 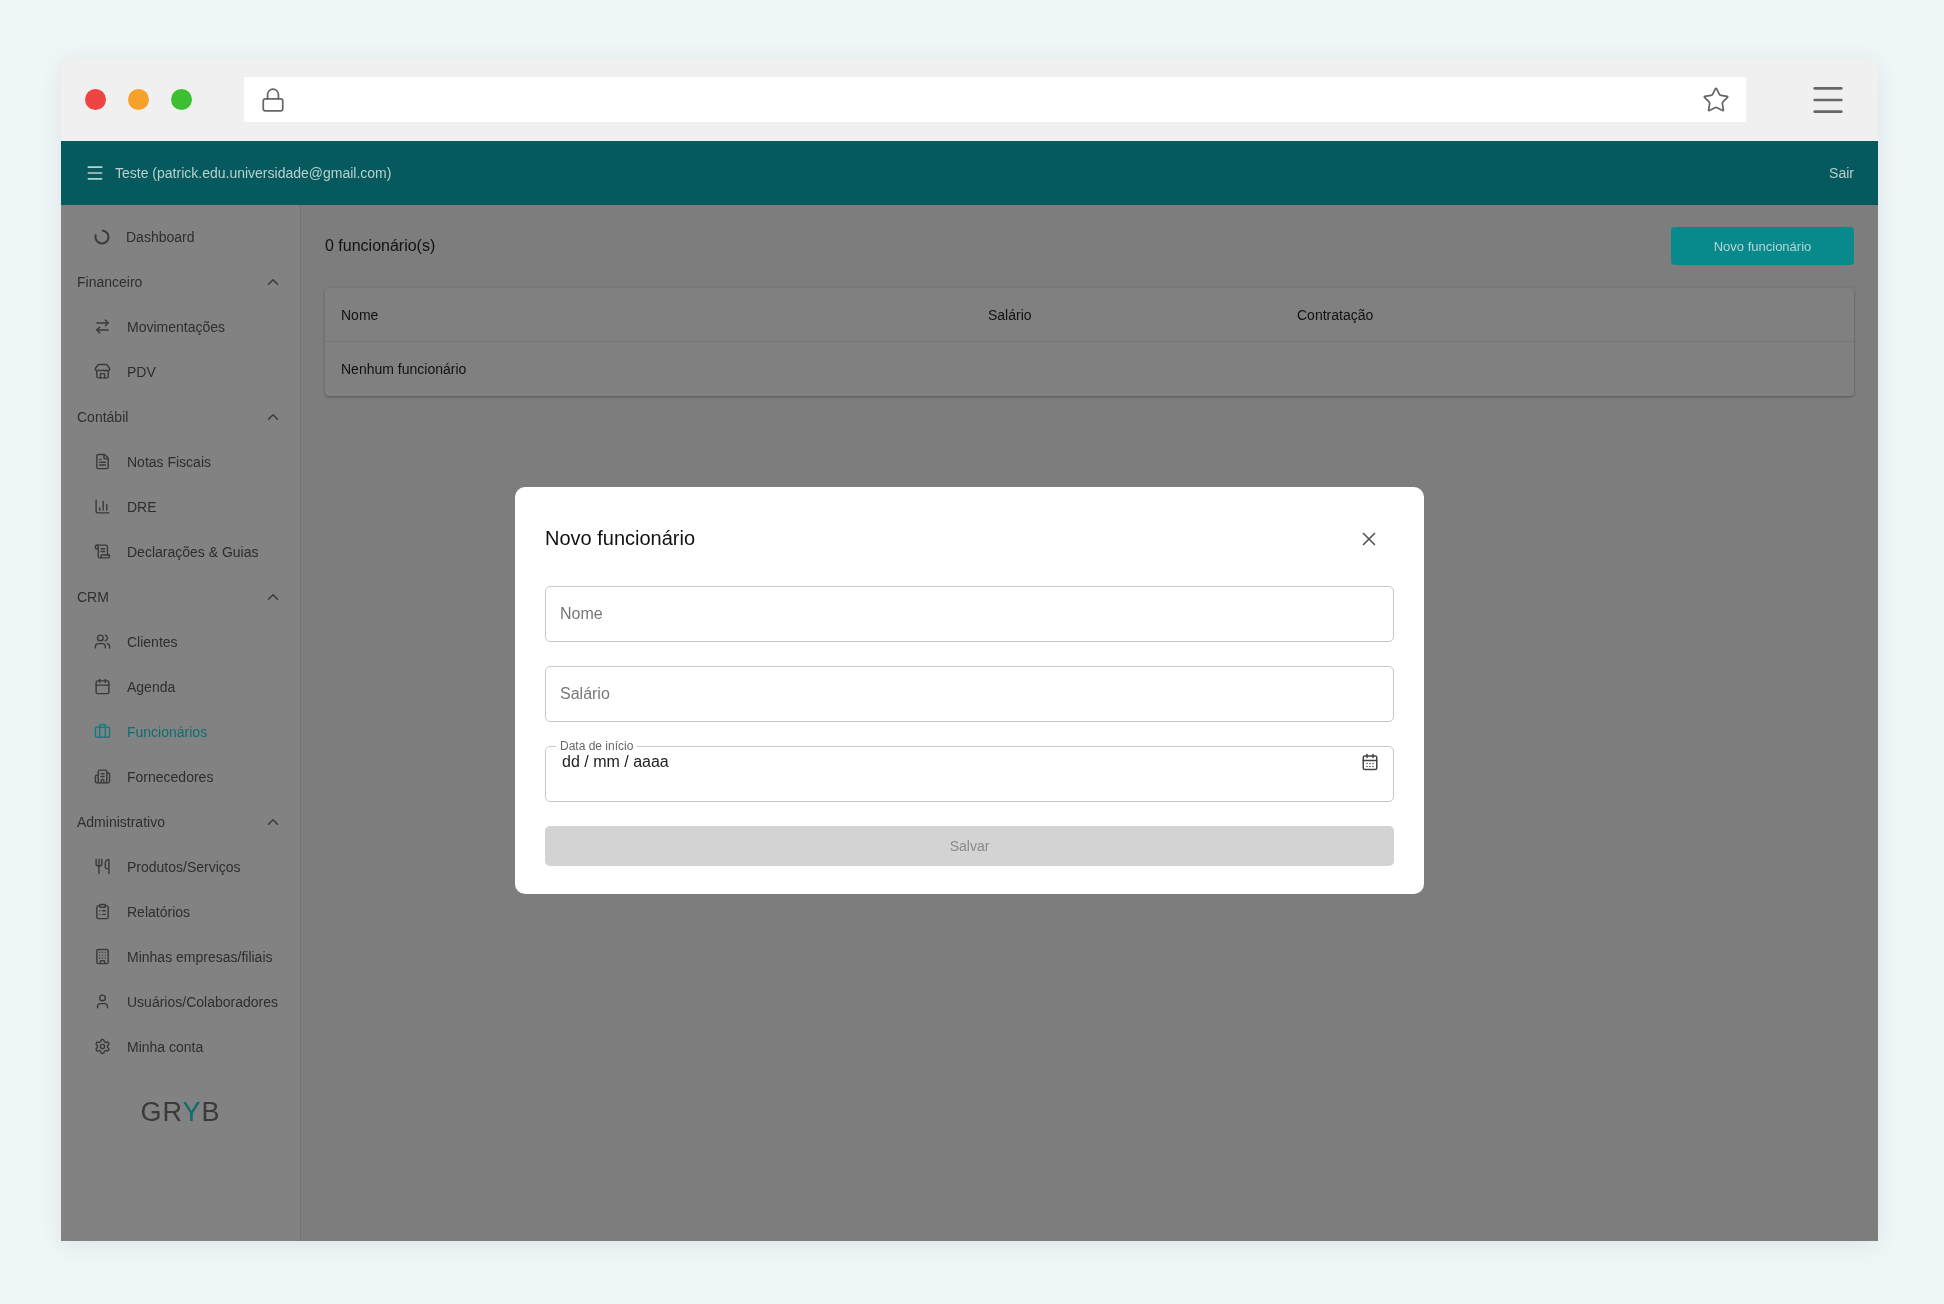 I want to click on input-field: Salário, so click(x=969, y=694).